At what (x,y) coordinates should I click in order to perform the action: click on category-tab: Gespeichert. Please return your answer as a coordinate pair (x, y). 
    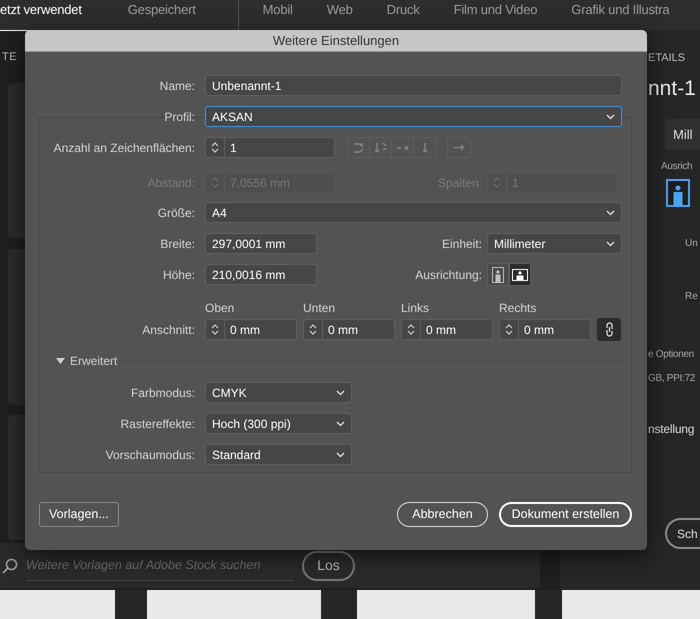
    Looking at the image, I should click on (162, 16).